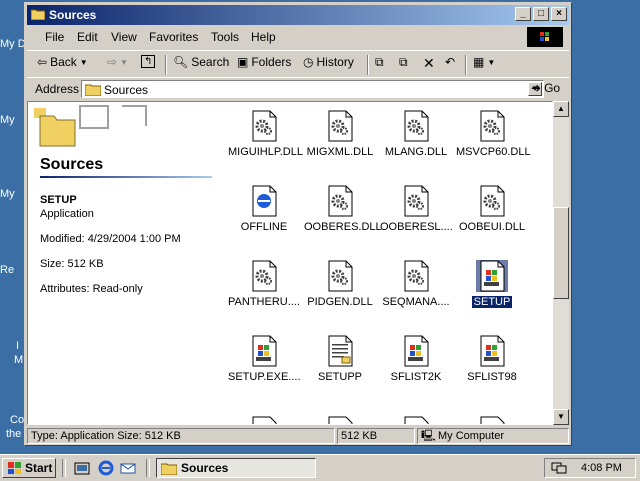 The image size is (640, 481). I want to click on up-folder-icon: ↰, so click(148, 61).